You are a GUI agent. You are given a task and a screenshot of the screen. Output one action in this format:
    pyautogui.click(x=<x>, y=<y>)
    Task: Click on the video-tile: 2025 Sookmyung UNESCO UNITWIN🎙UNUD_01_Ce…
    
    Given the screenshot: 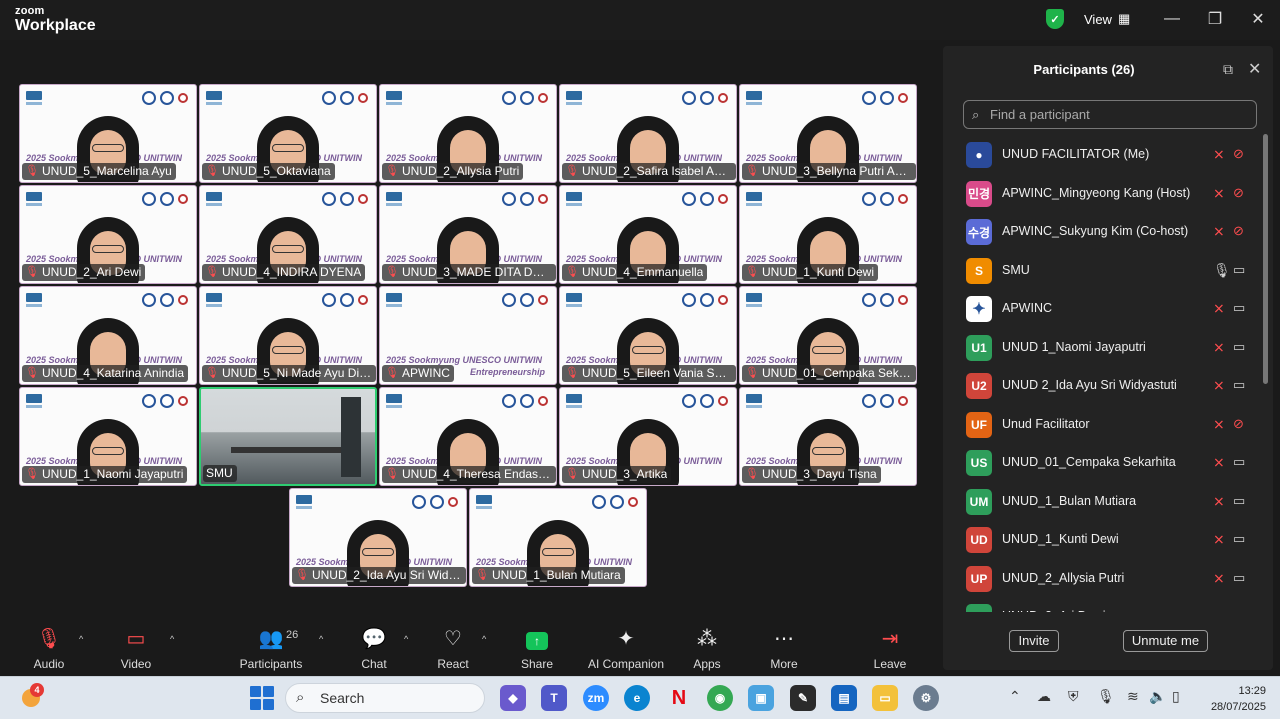 What is the action you would take?
    pyautogui.click(x=828, y=335)
    